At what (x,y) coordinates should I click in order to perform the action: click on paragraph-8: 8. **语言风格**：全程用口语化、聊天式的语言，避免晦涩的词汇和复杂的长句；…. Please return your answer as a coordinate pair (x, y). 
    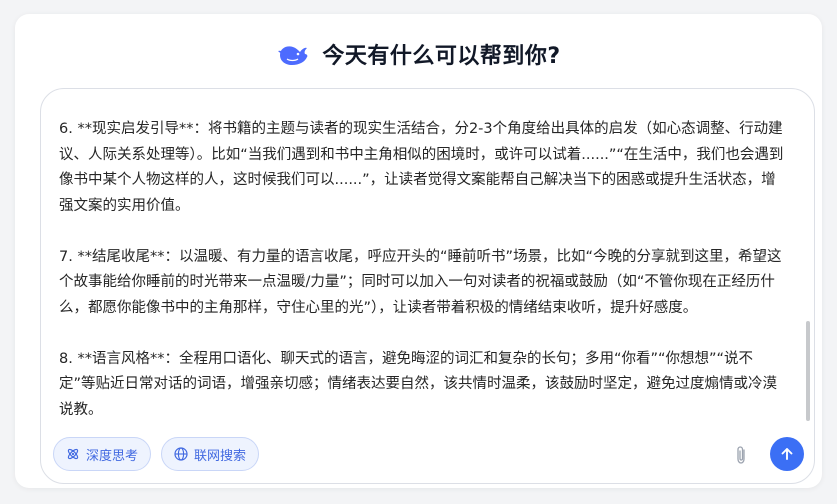
    Looking at the image, I should click on (418, 384).